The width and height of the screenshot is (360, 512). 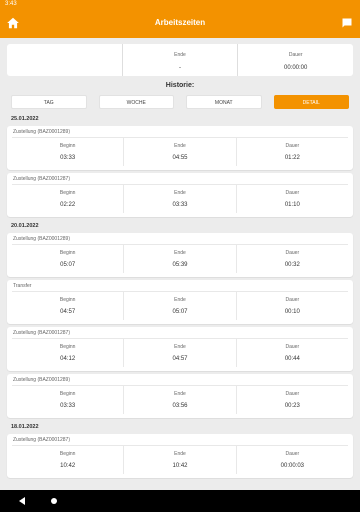 I want to click on page-title: Arbeitszeiten, so click(x=180, y=22).